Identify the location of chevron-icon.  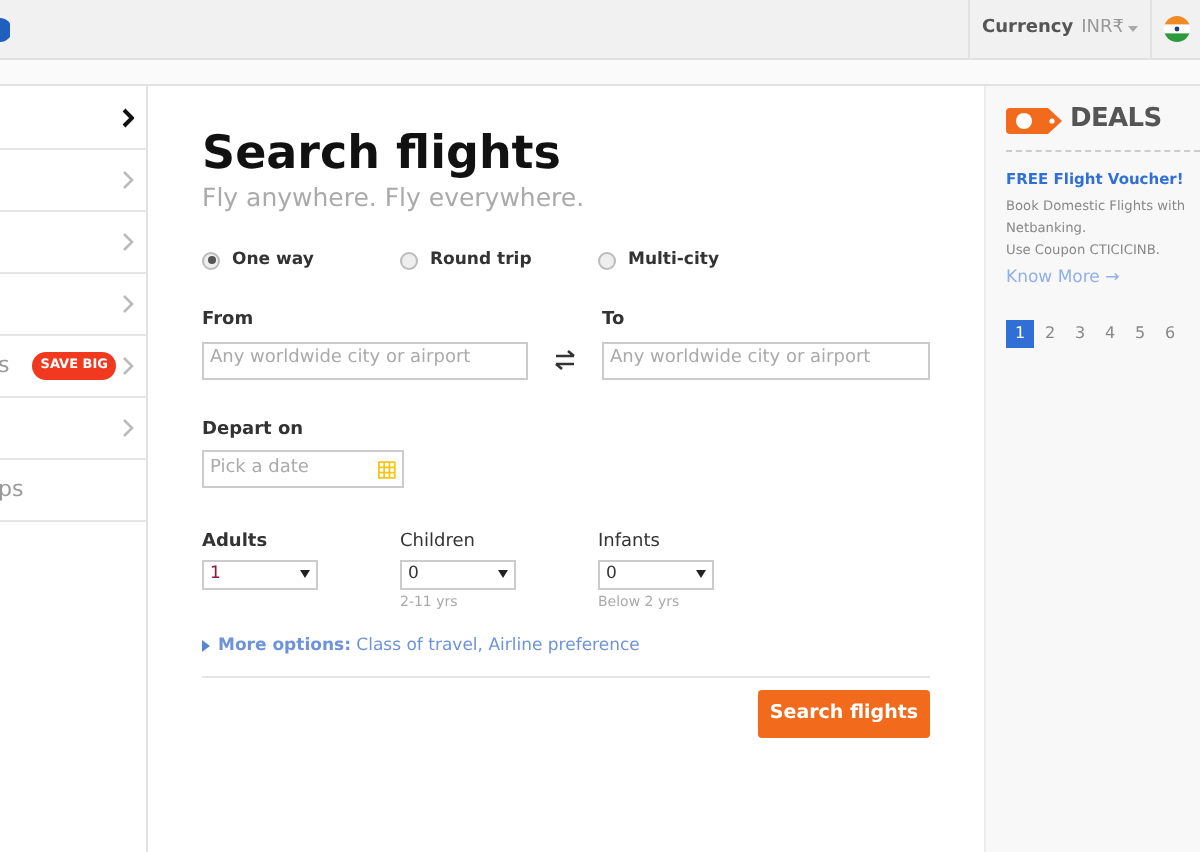
(128, 117).